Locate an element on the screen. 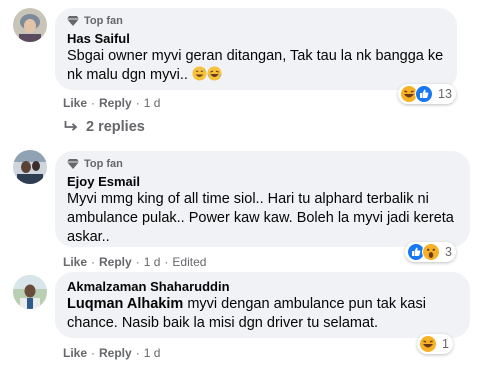  like-reaction-icon is located at coordinates (424, 94).